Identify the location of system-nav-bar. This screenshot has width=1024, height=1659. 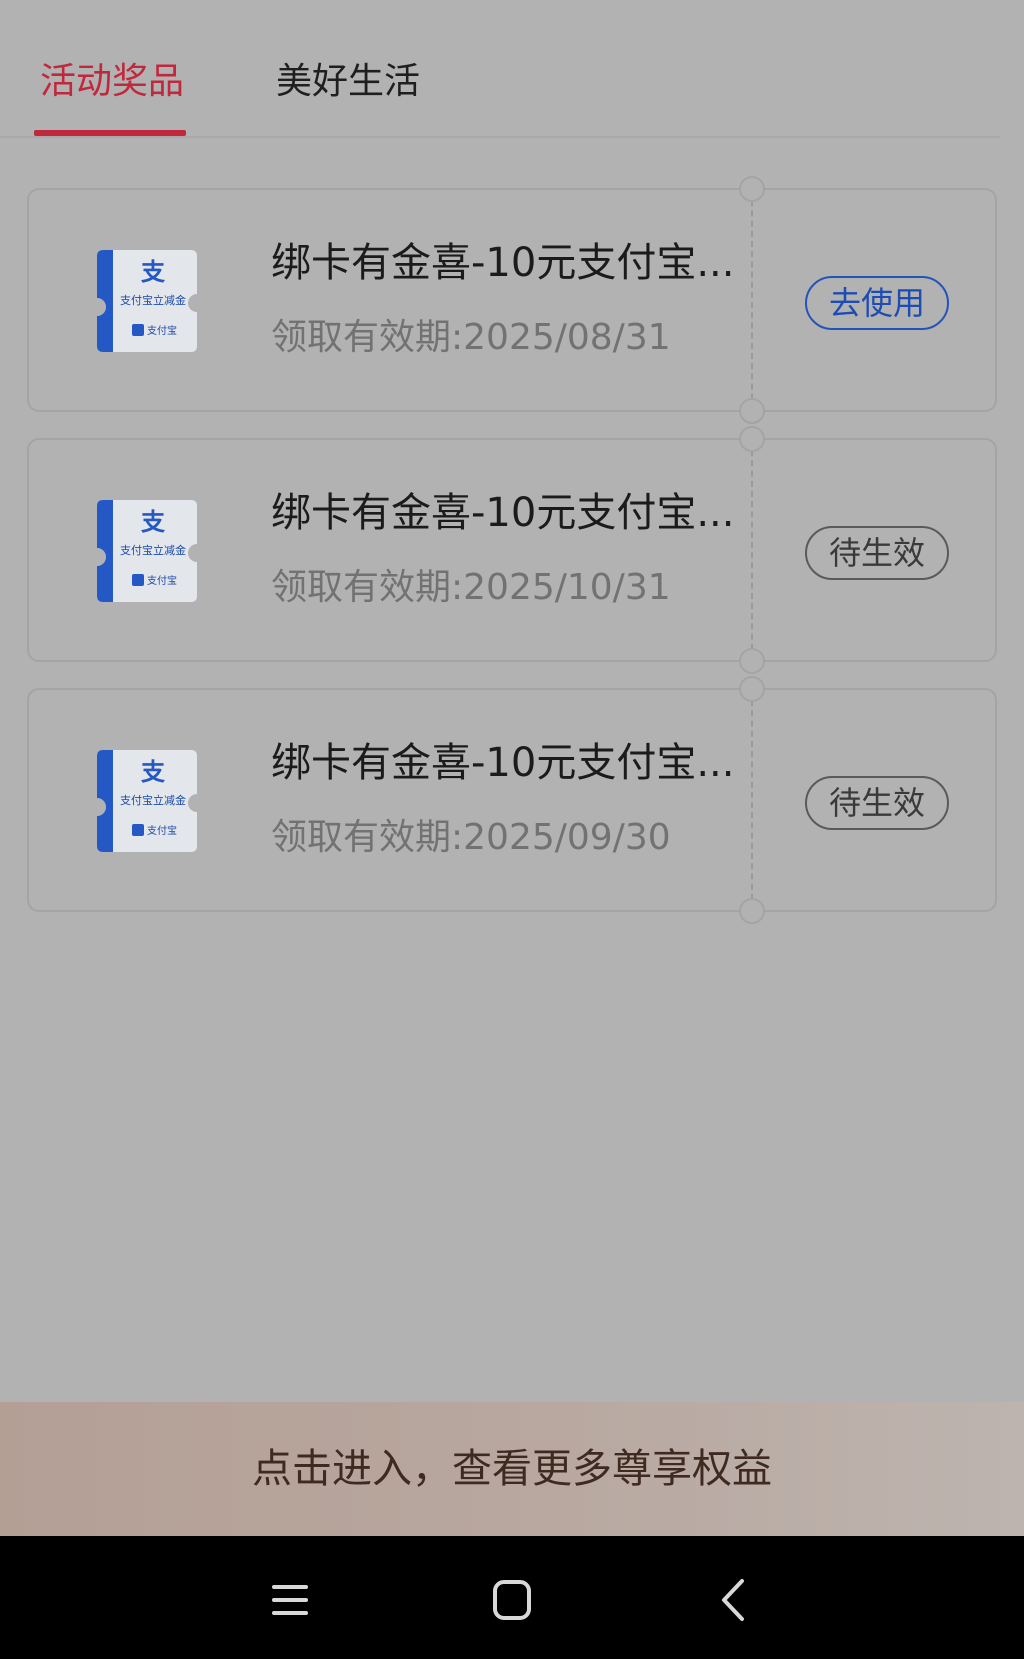
(512, 1597).